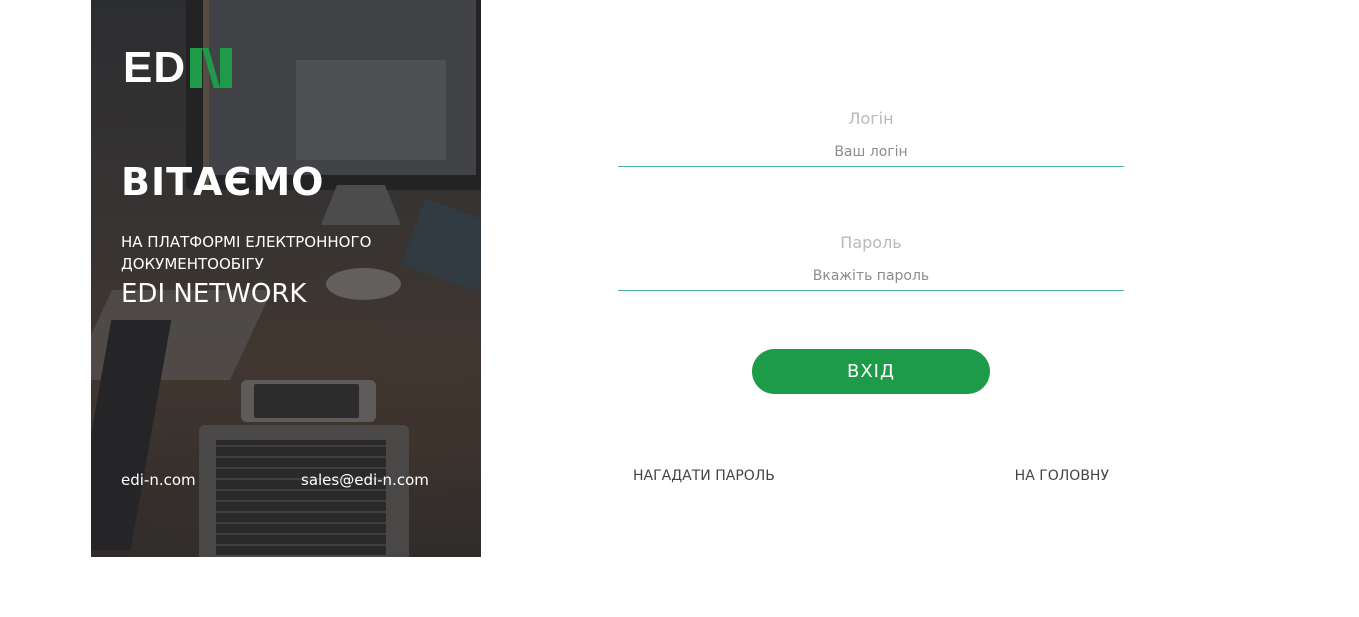 The height and width of the screenshot is (617, 1359). Describe the element at coordinates (1062, 476) in the screenshot. I see `home-link: НА ГОЛОВНУ` at that location.